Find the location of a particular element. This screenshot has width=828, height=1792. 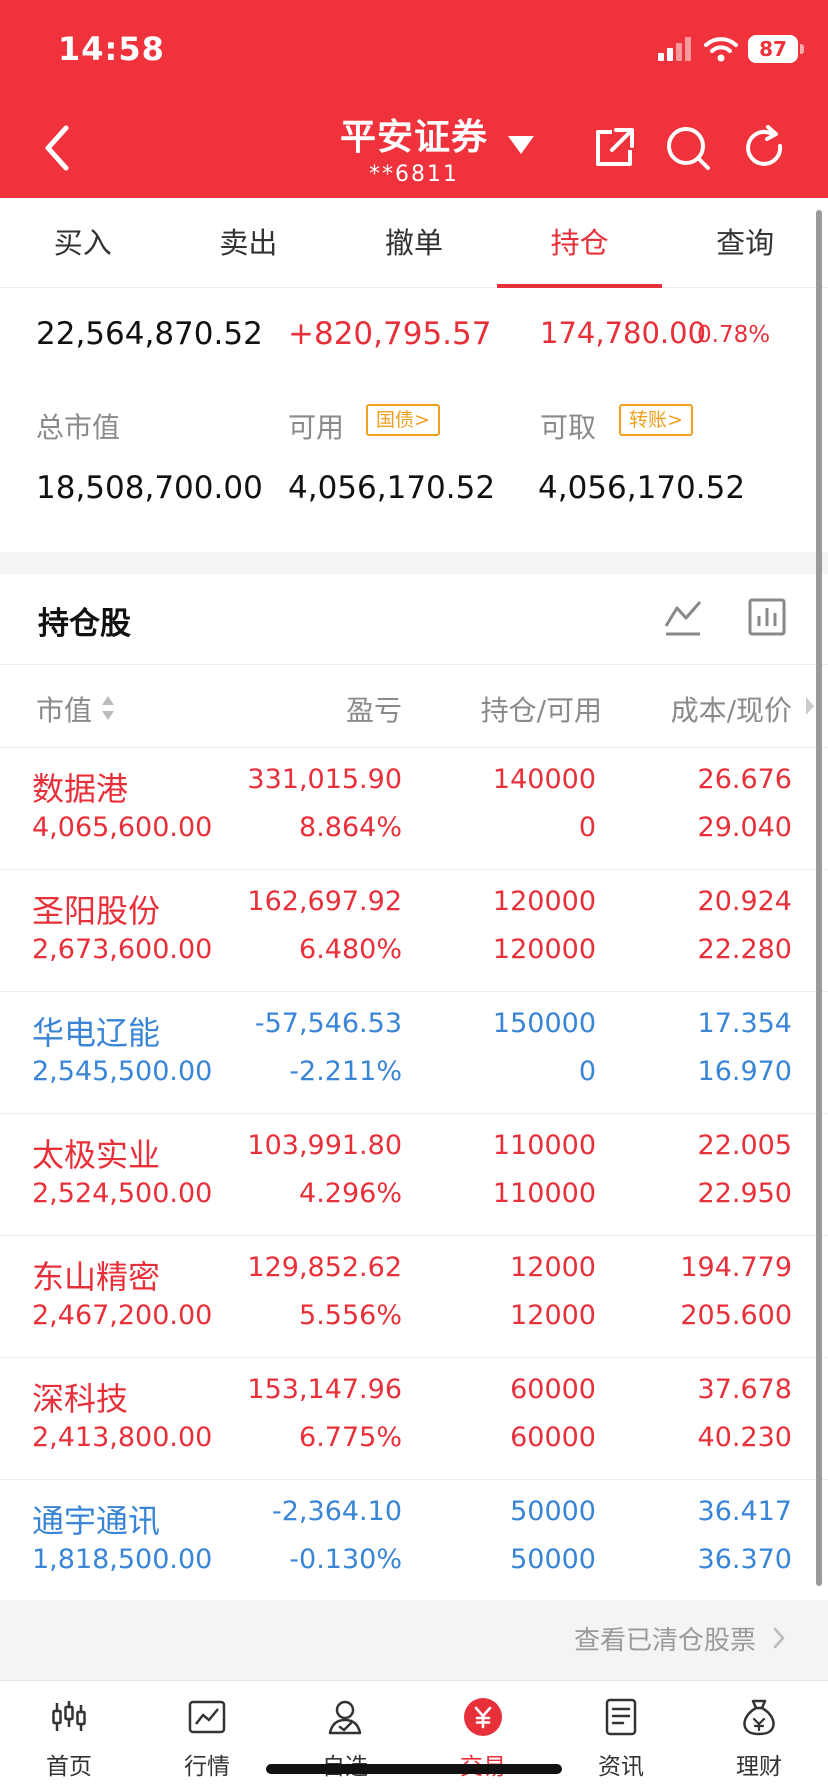

tab-cancel-order: 撤单 is located at coordinates (414, 243).